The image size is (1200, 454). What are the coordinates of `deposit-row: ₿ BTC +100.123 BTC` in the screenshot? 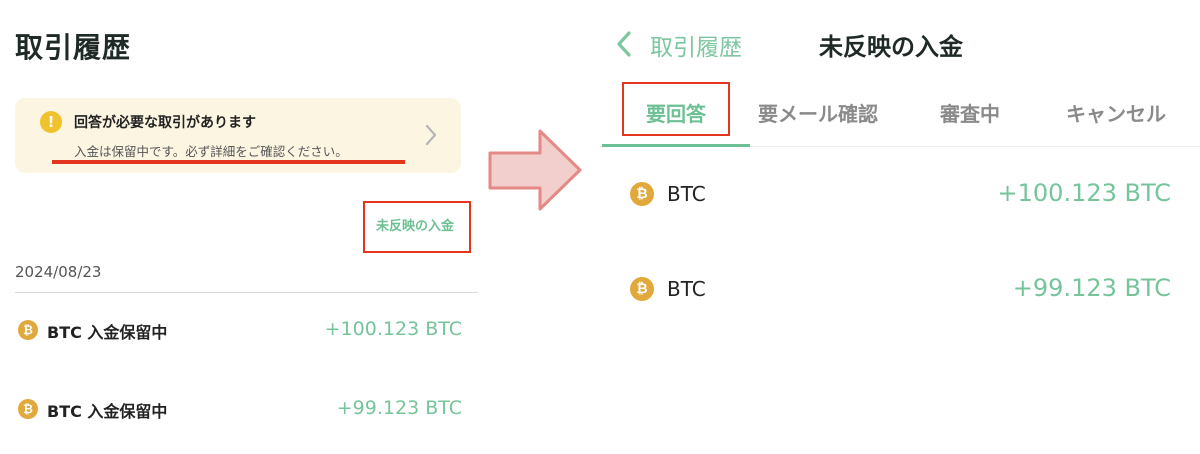 It's located at (900, 195).